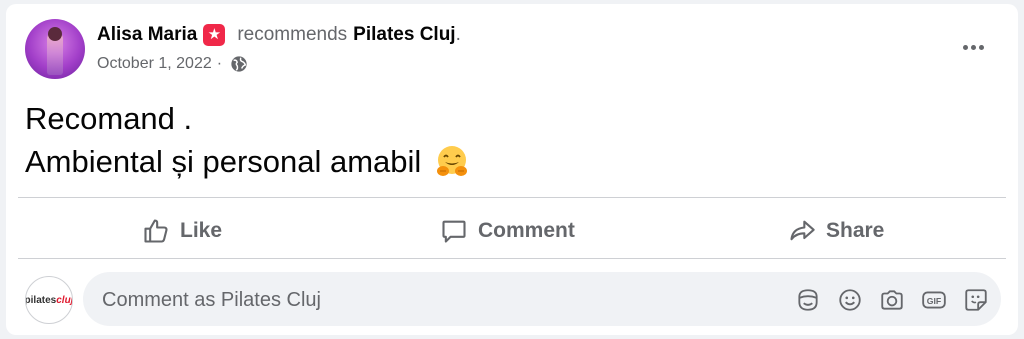  I want to click on author-avatar, so click(55, 49).